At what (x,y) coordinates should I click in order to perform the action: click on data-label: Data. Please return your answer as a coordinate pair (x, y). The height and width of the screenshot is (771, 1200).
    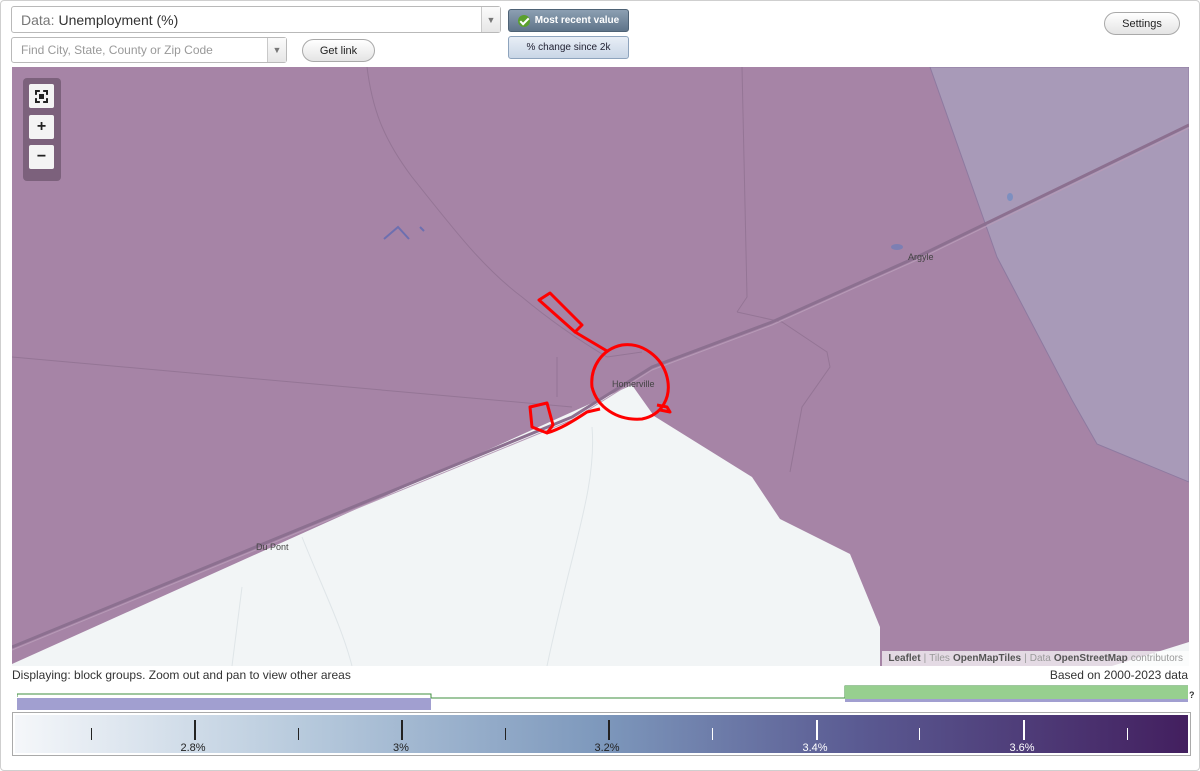
    Looking at the image, I should click on (1040, 658).